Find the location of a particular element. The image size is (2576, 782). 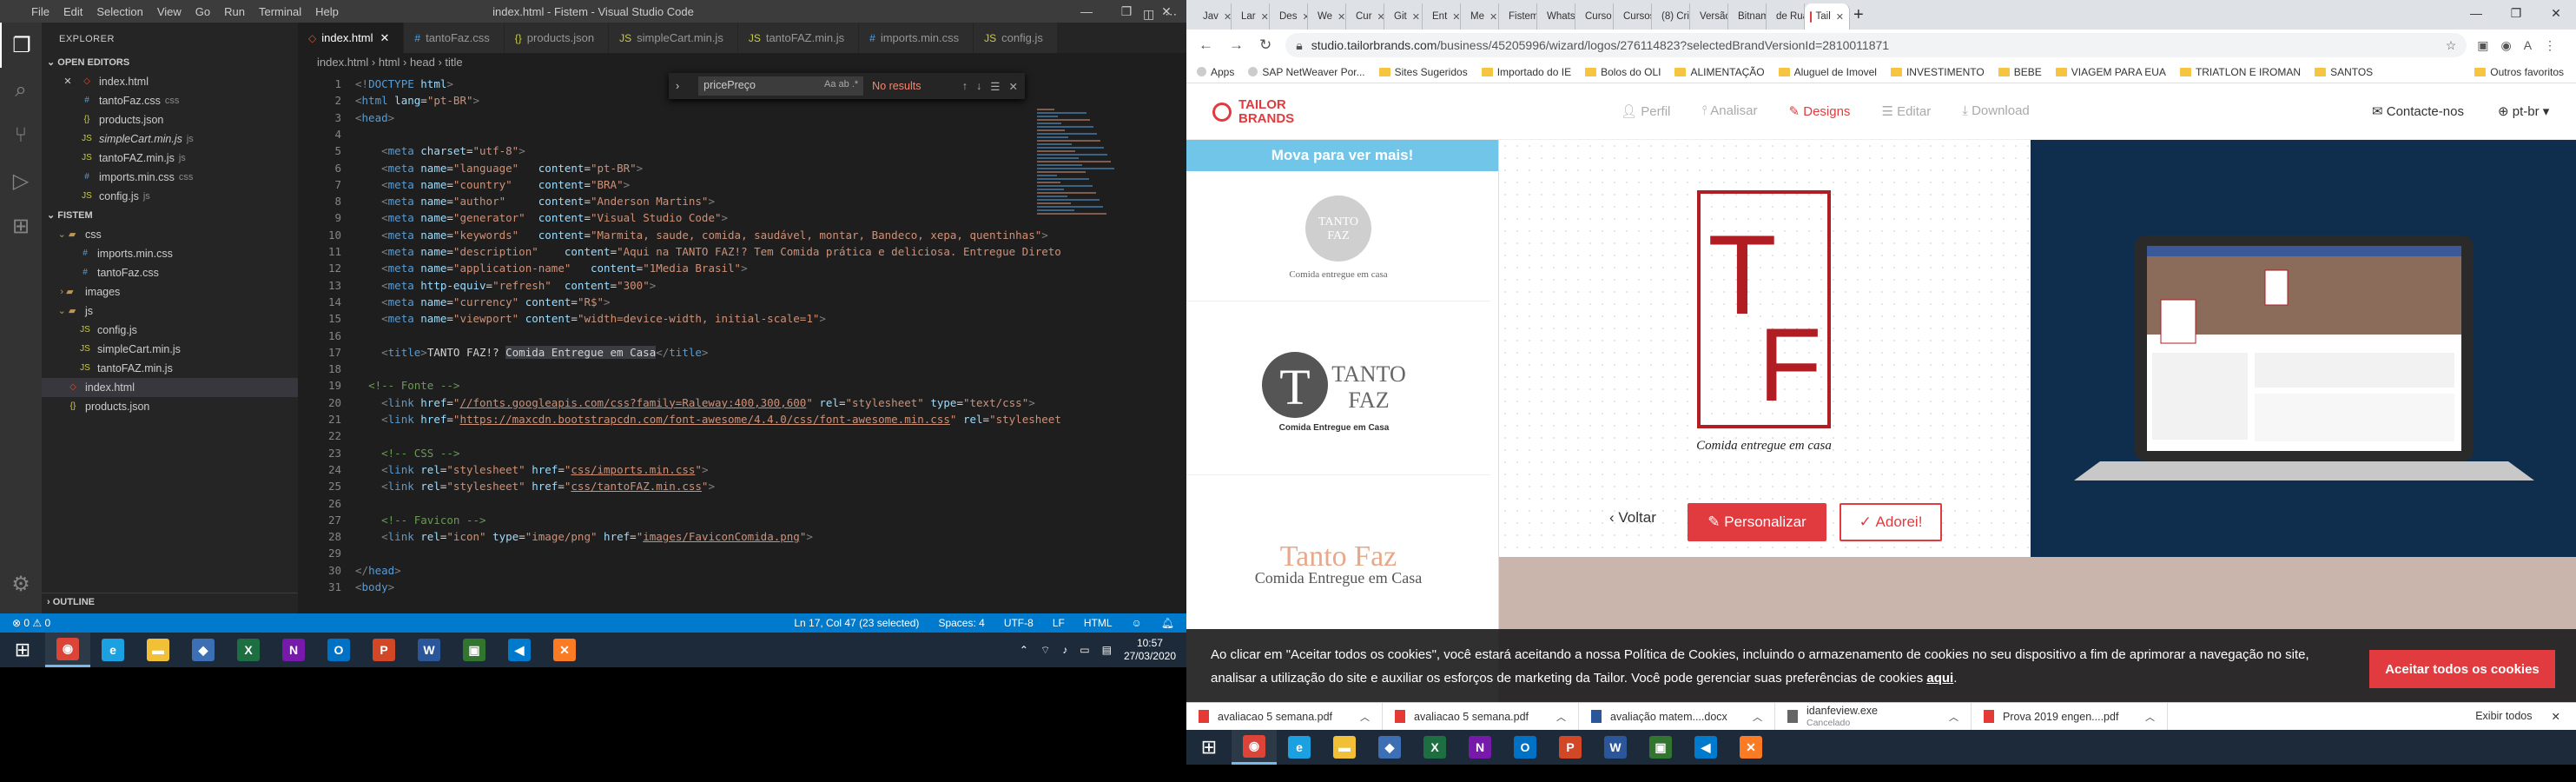

bookmark-item: SANTOS is located at coordinates (2344, 72).